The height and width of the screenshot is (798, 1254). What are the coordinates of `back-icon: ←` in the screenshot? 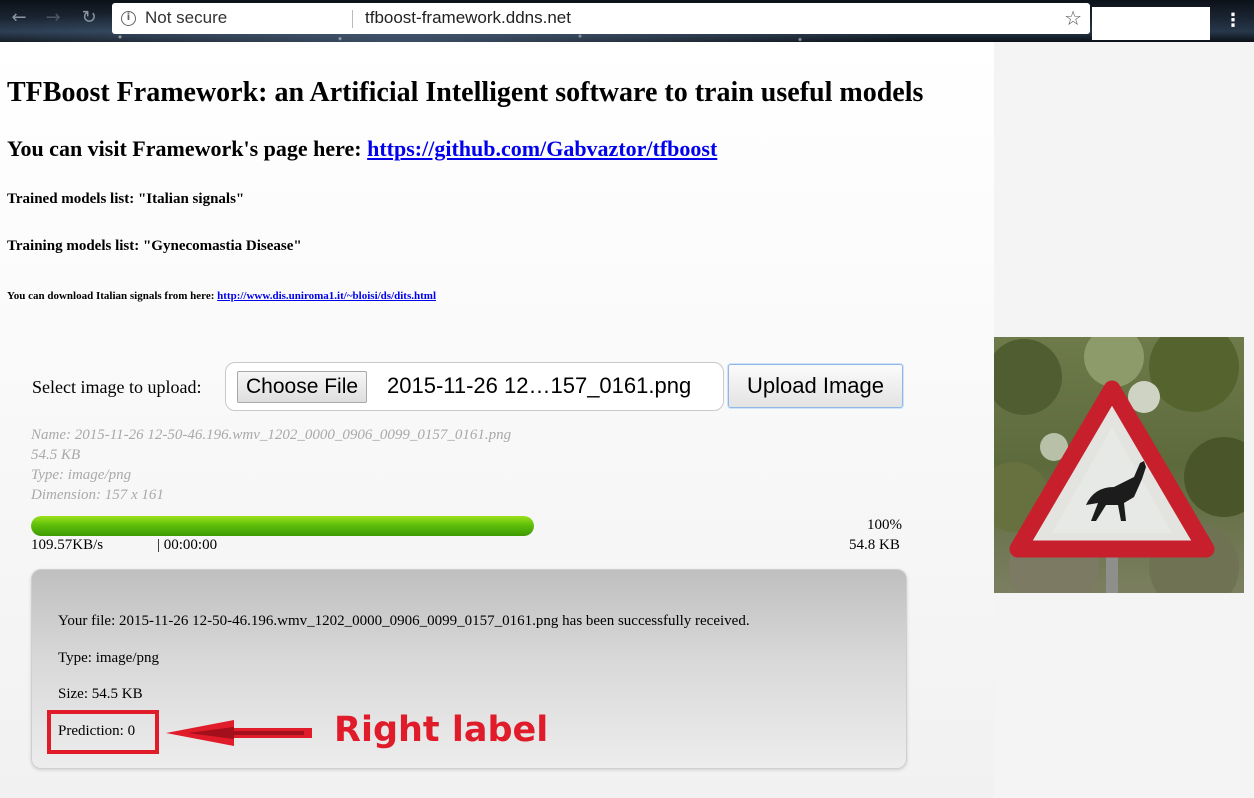 It's located at (19, 18).